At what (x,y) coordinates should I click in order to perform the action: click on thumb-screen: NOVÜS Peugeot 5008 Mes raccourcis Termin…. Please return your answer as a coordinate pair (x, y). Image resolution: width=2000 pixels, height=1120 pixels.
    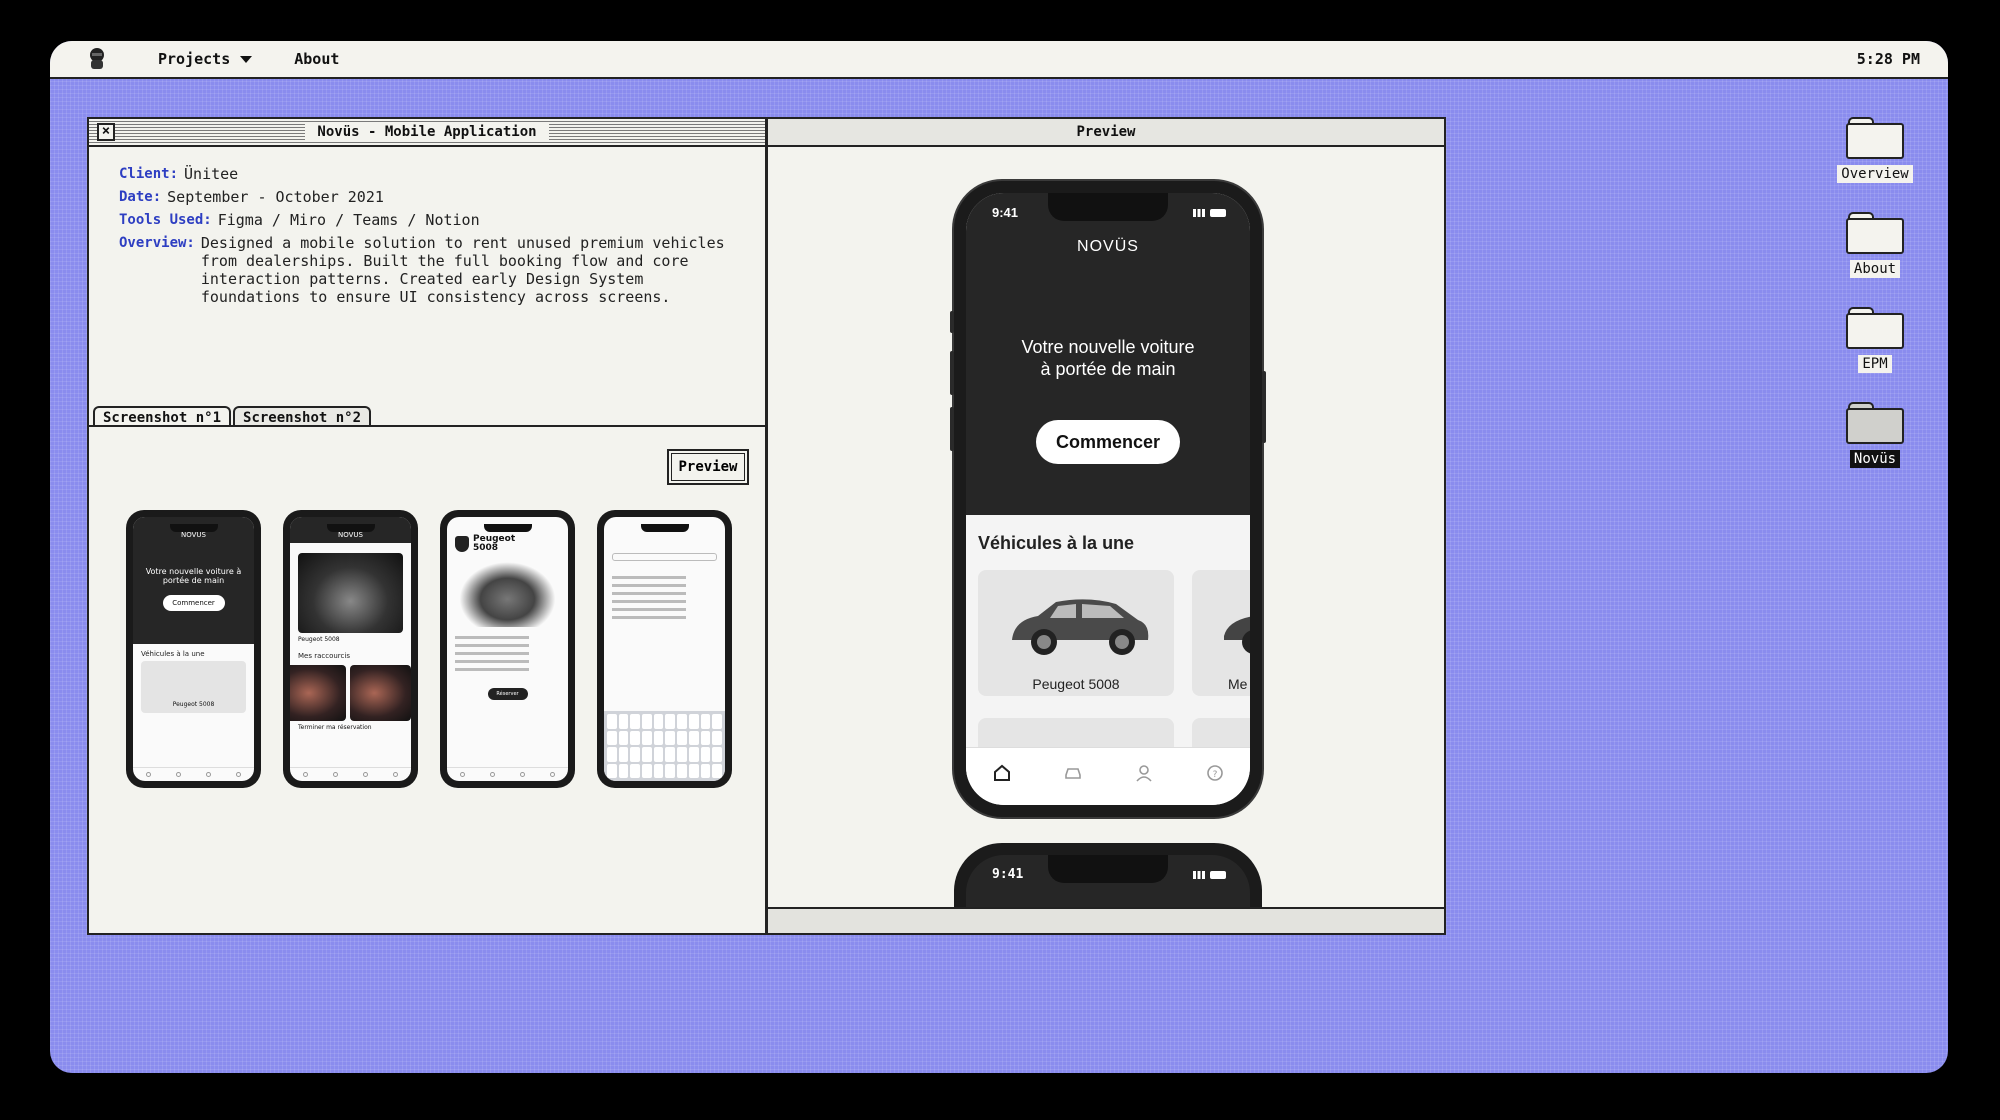
    Looking at the image, I should click on (350, 649).